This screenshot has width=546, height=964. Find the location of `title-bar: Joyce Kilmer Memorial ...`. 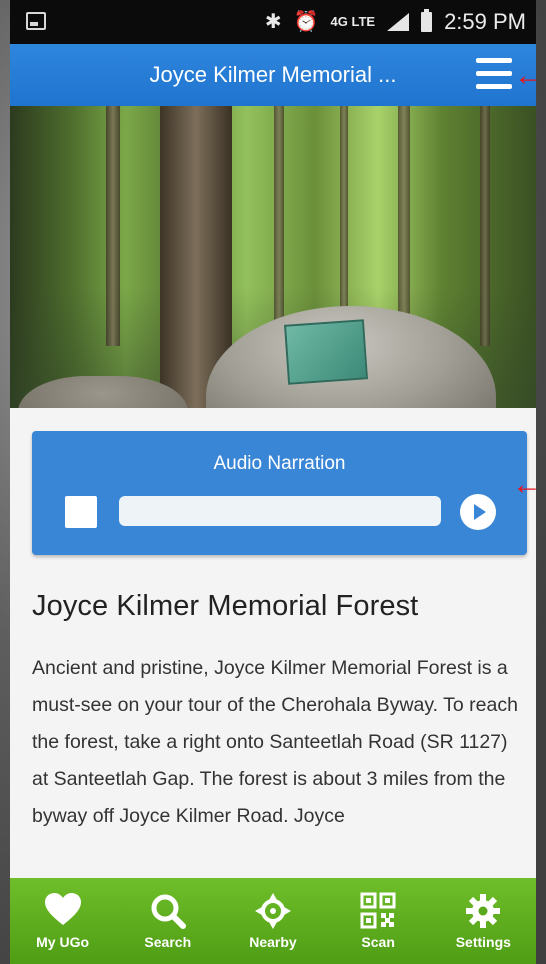

title-bar: Joyce Kilmer Memorial ... is located at coordinates (273, 75).